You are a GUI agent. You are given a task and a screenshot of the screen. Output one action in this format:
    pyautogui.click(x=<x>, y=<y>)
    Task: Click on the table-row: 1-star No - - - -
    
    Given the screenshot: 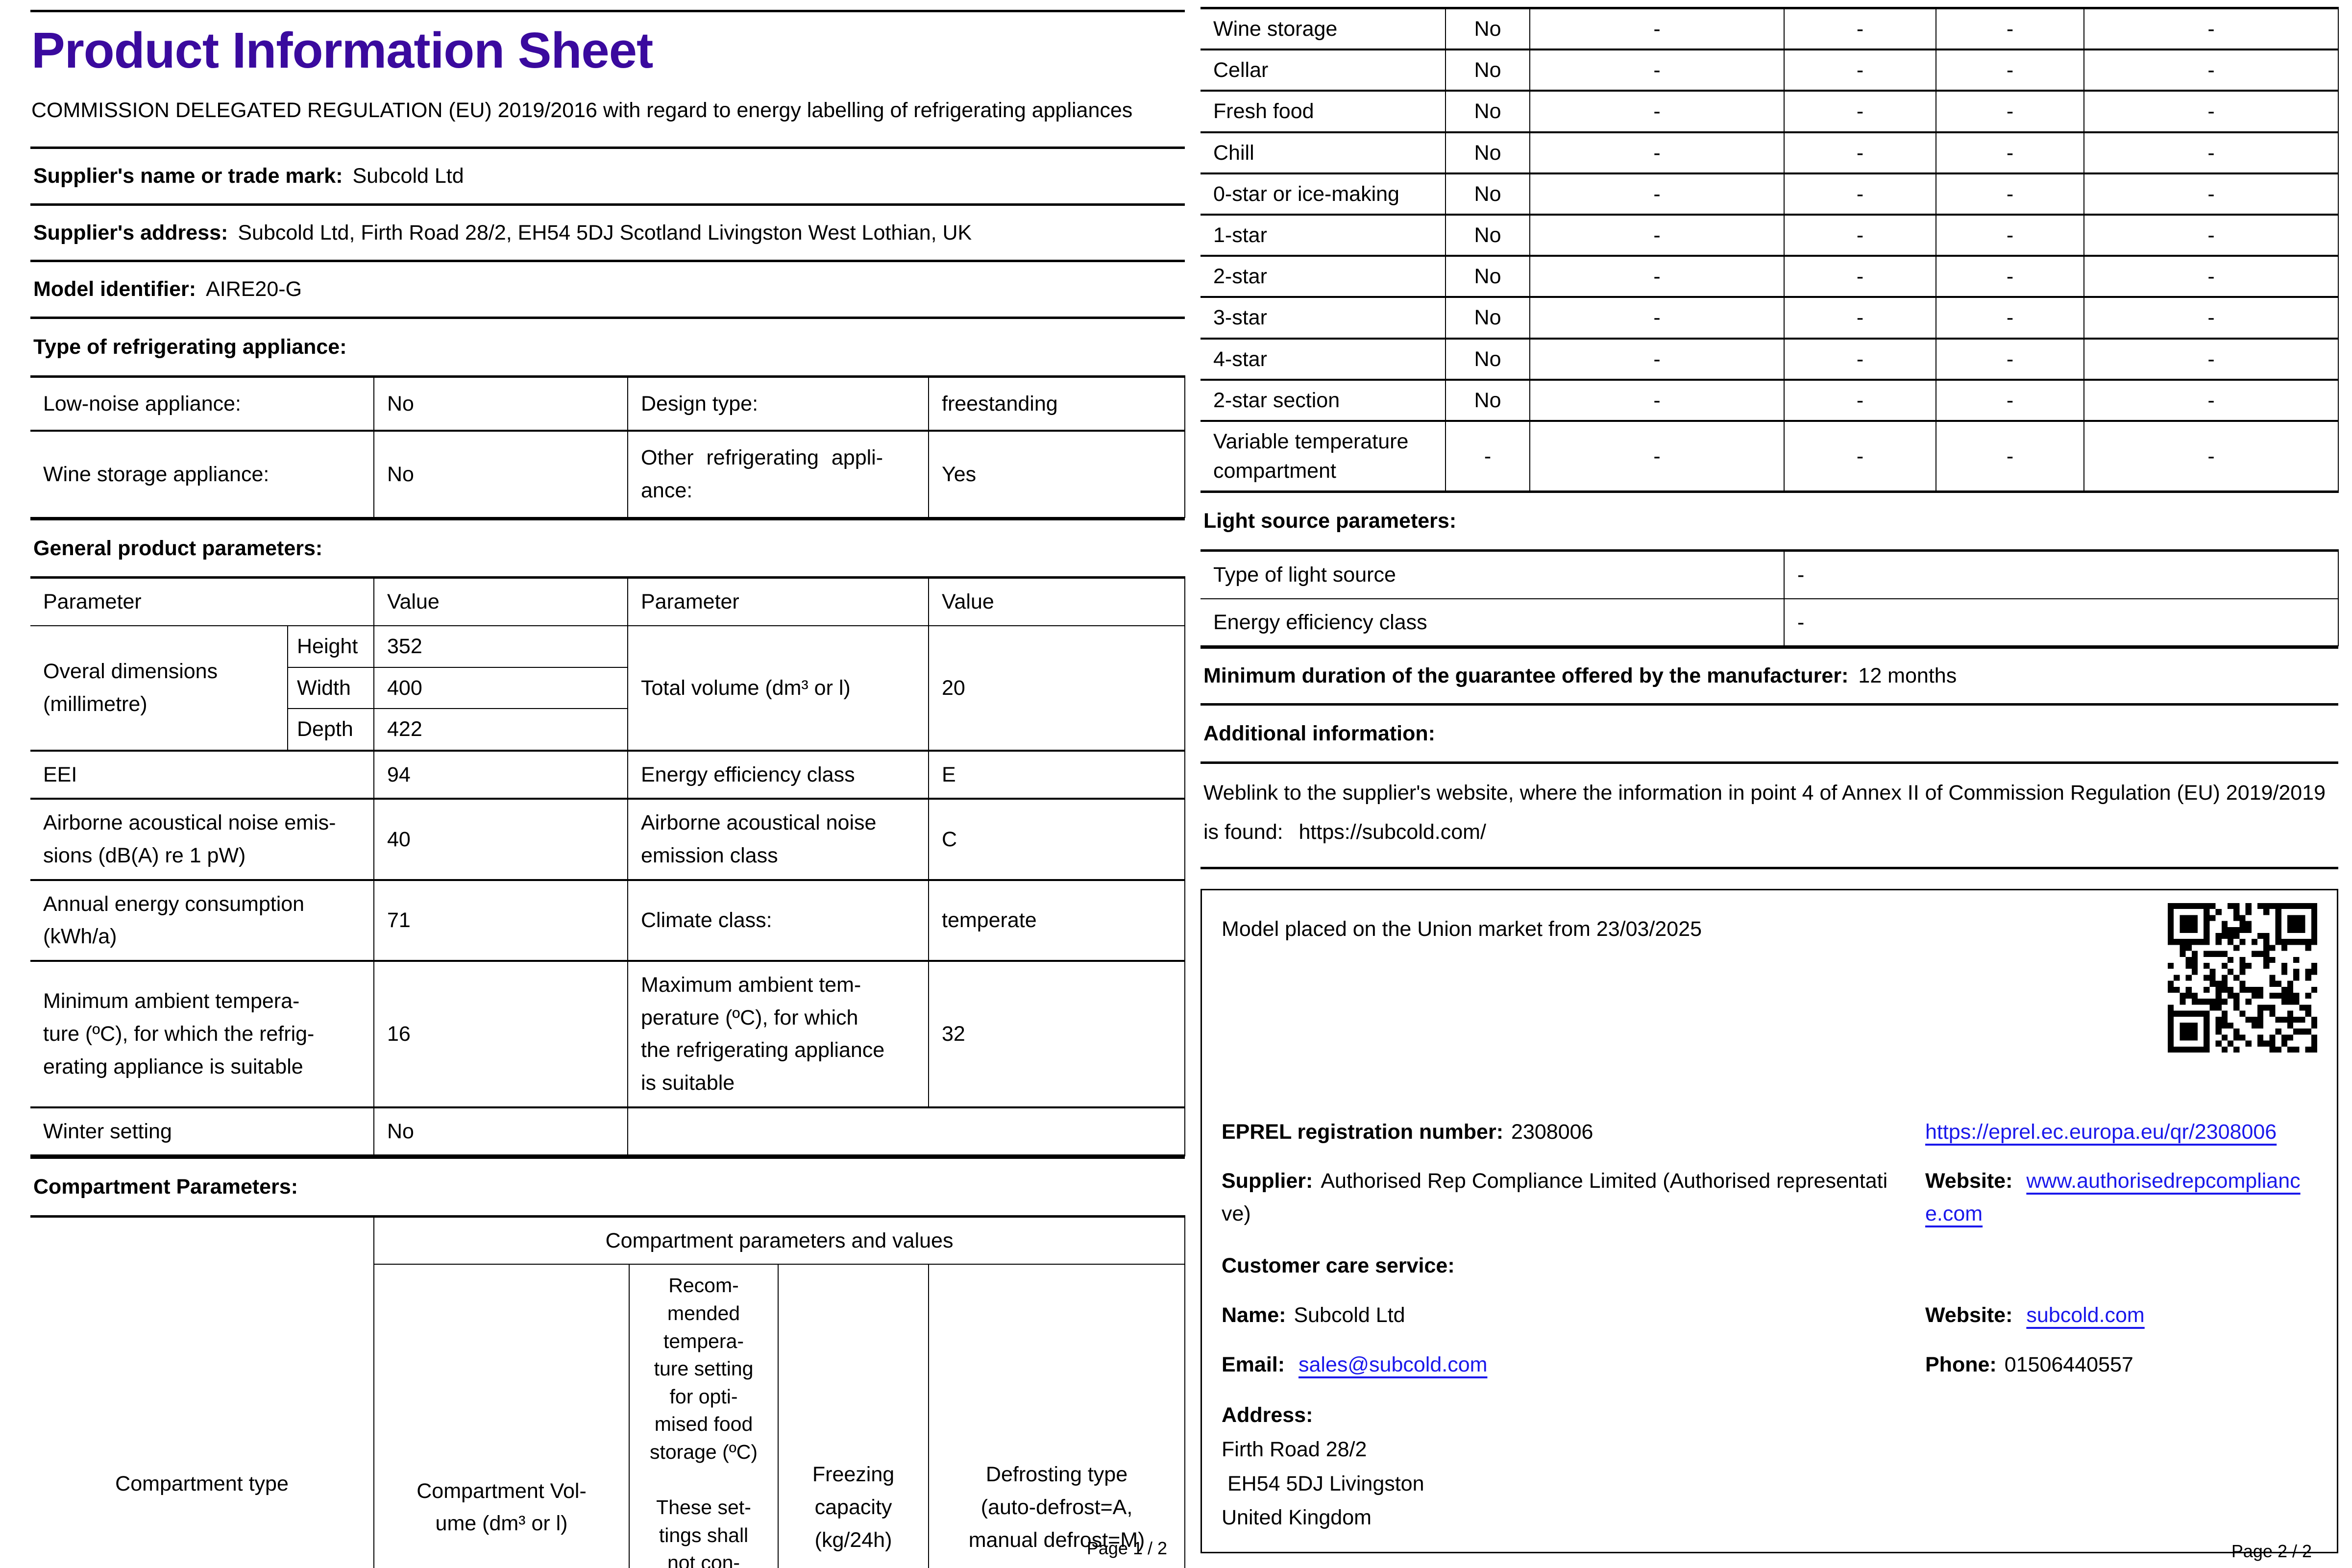 What is the action you would take?
    pyautogui.click(x=1769, y=235)
    